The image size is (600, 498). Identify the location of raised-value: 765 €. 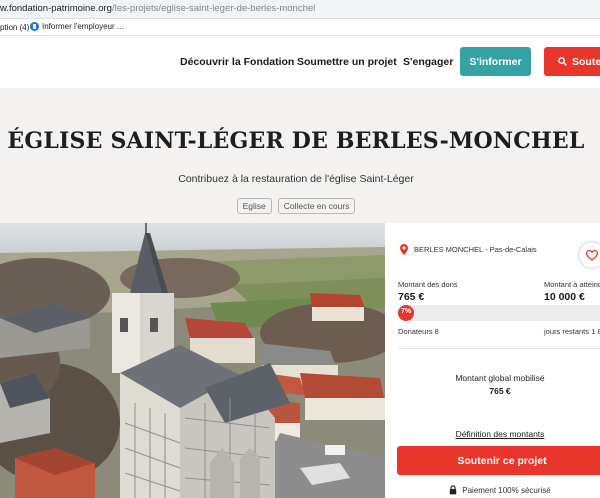
(411, 297).